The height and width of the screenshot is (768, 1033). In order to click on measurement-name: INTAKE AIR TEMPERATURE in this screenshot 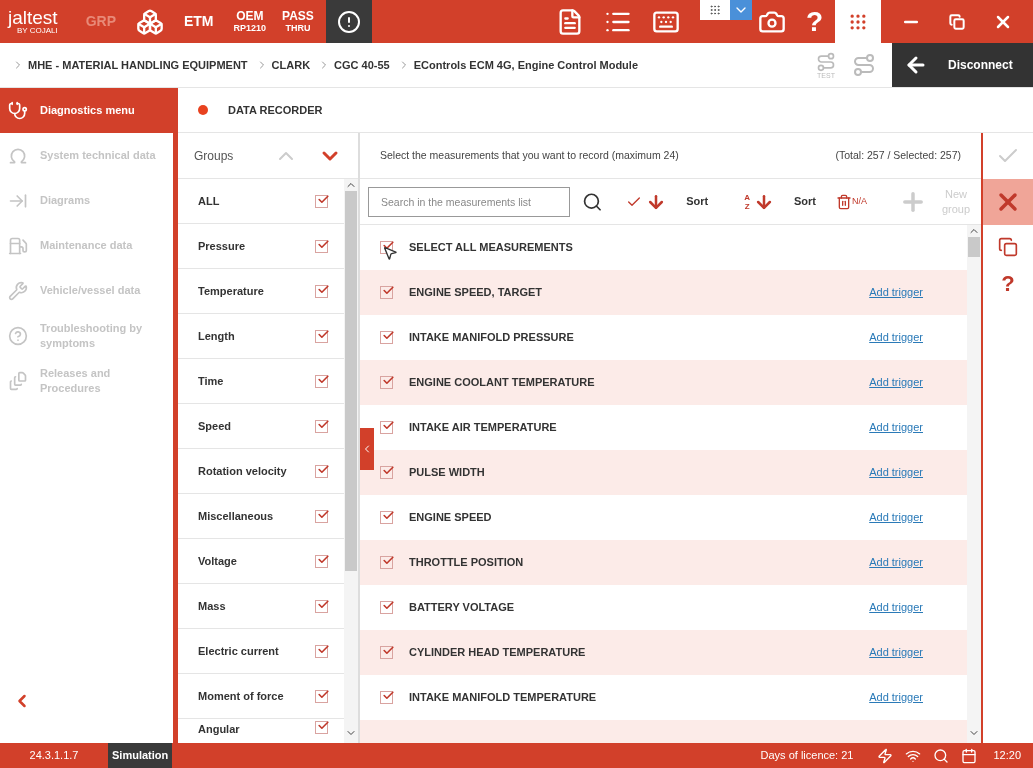, I will do `click(483, 428)`.